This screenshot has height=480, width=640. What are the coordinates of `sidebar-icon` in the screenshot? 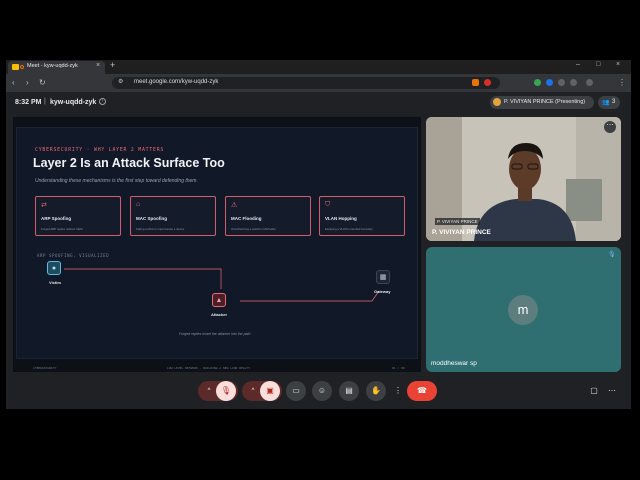 It's located at (573, 82).